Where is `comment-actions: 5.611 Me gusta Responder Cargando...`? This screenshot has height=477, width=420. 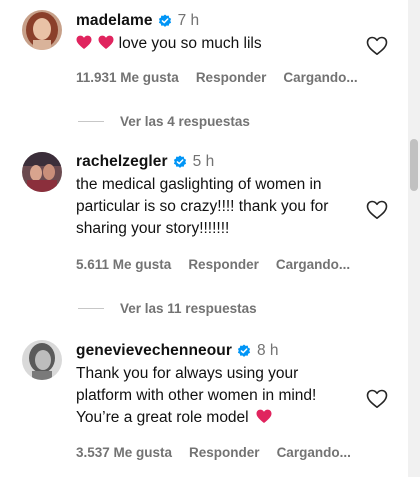 comment-actions: 5.611 Me gusta Responder Cargando... is located at coordinates (221, 264).